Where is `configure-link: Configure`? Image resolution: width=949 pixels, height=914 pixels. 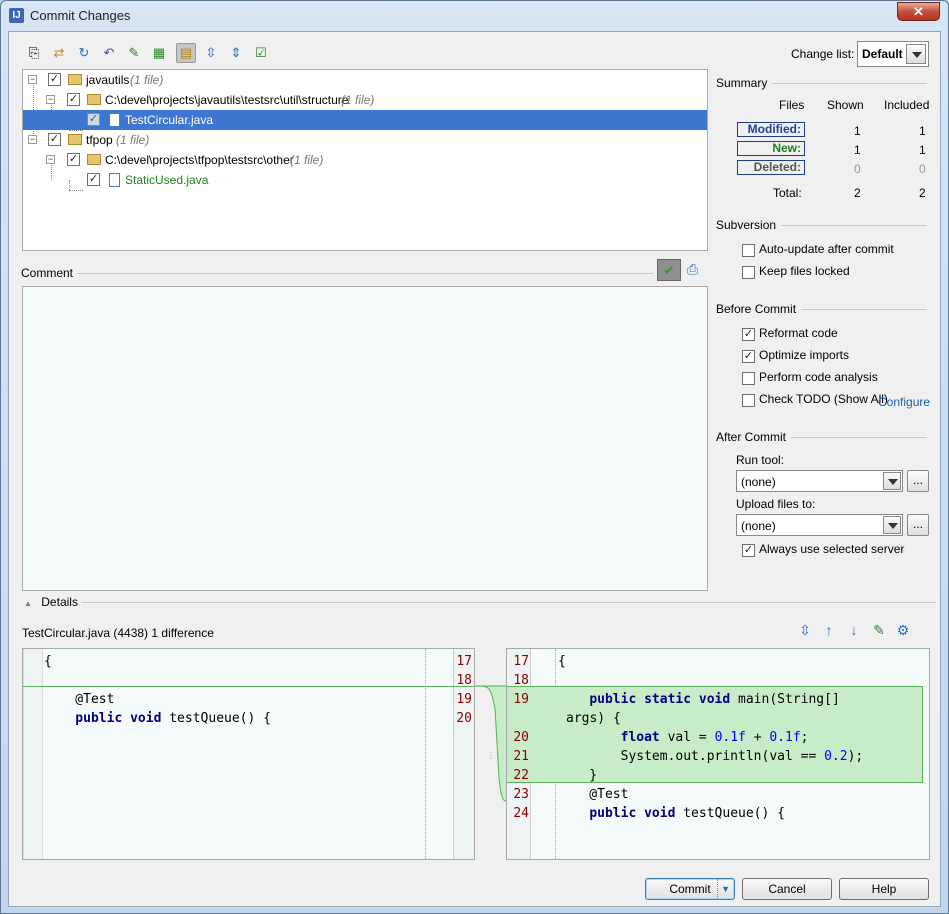 configure-link: Configure is located at coordinates (904, 402).